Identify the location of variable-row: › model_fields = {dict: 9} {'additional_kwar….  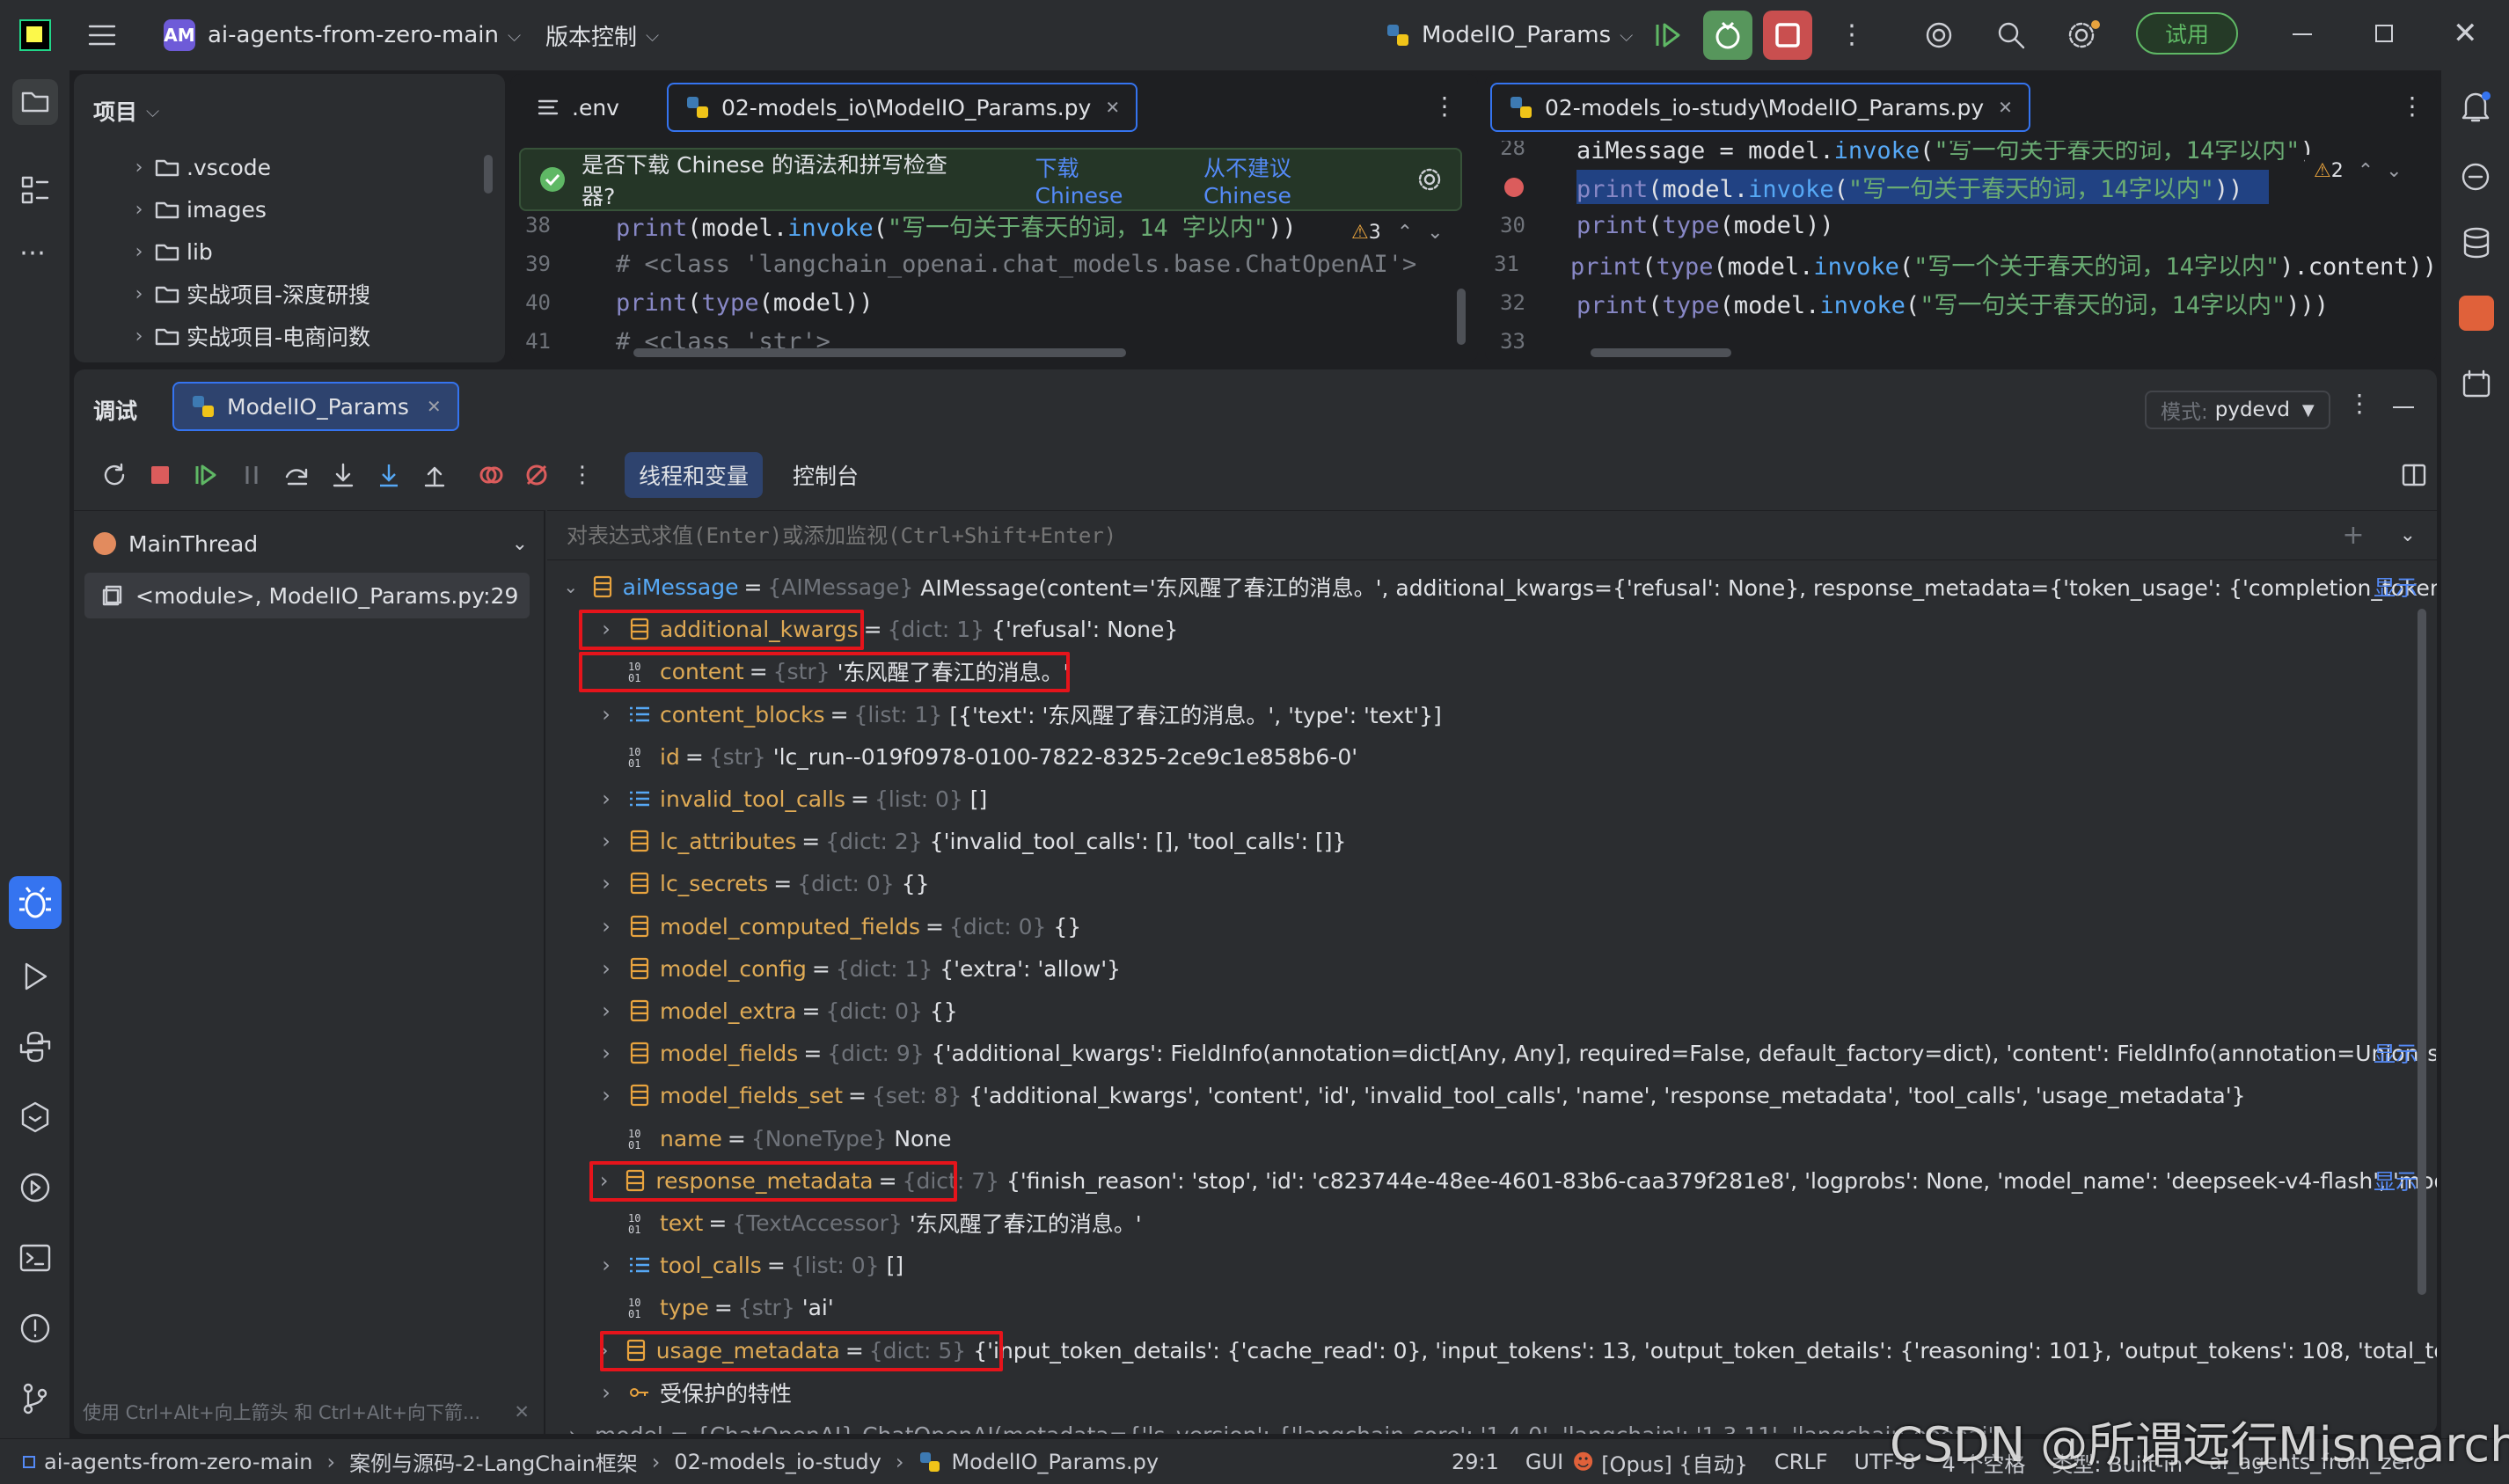
(1492, 1053).